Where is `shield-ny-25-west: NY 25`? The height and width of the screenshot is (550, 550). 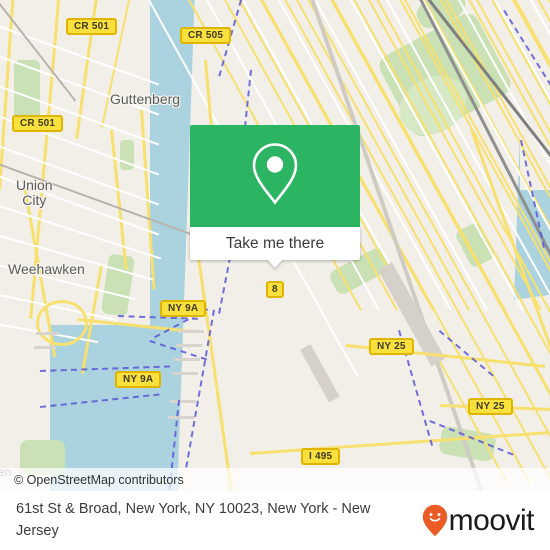 shield-ny-25-west: NY 25 is located at coordinates (391, 346).